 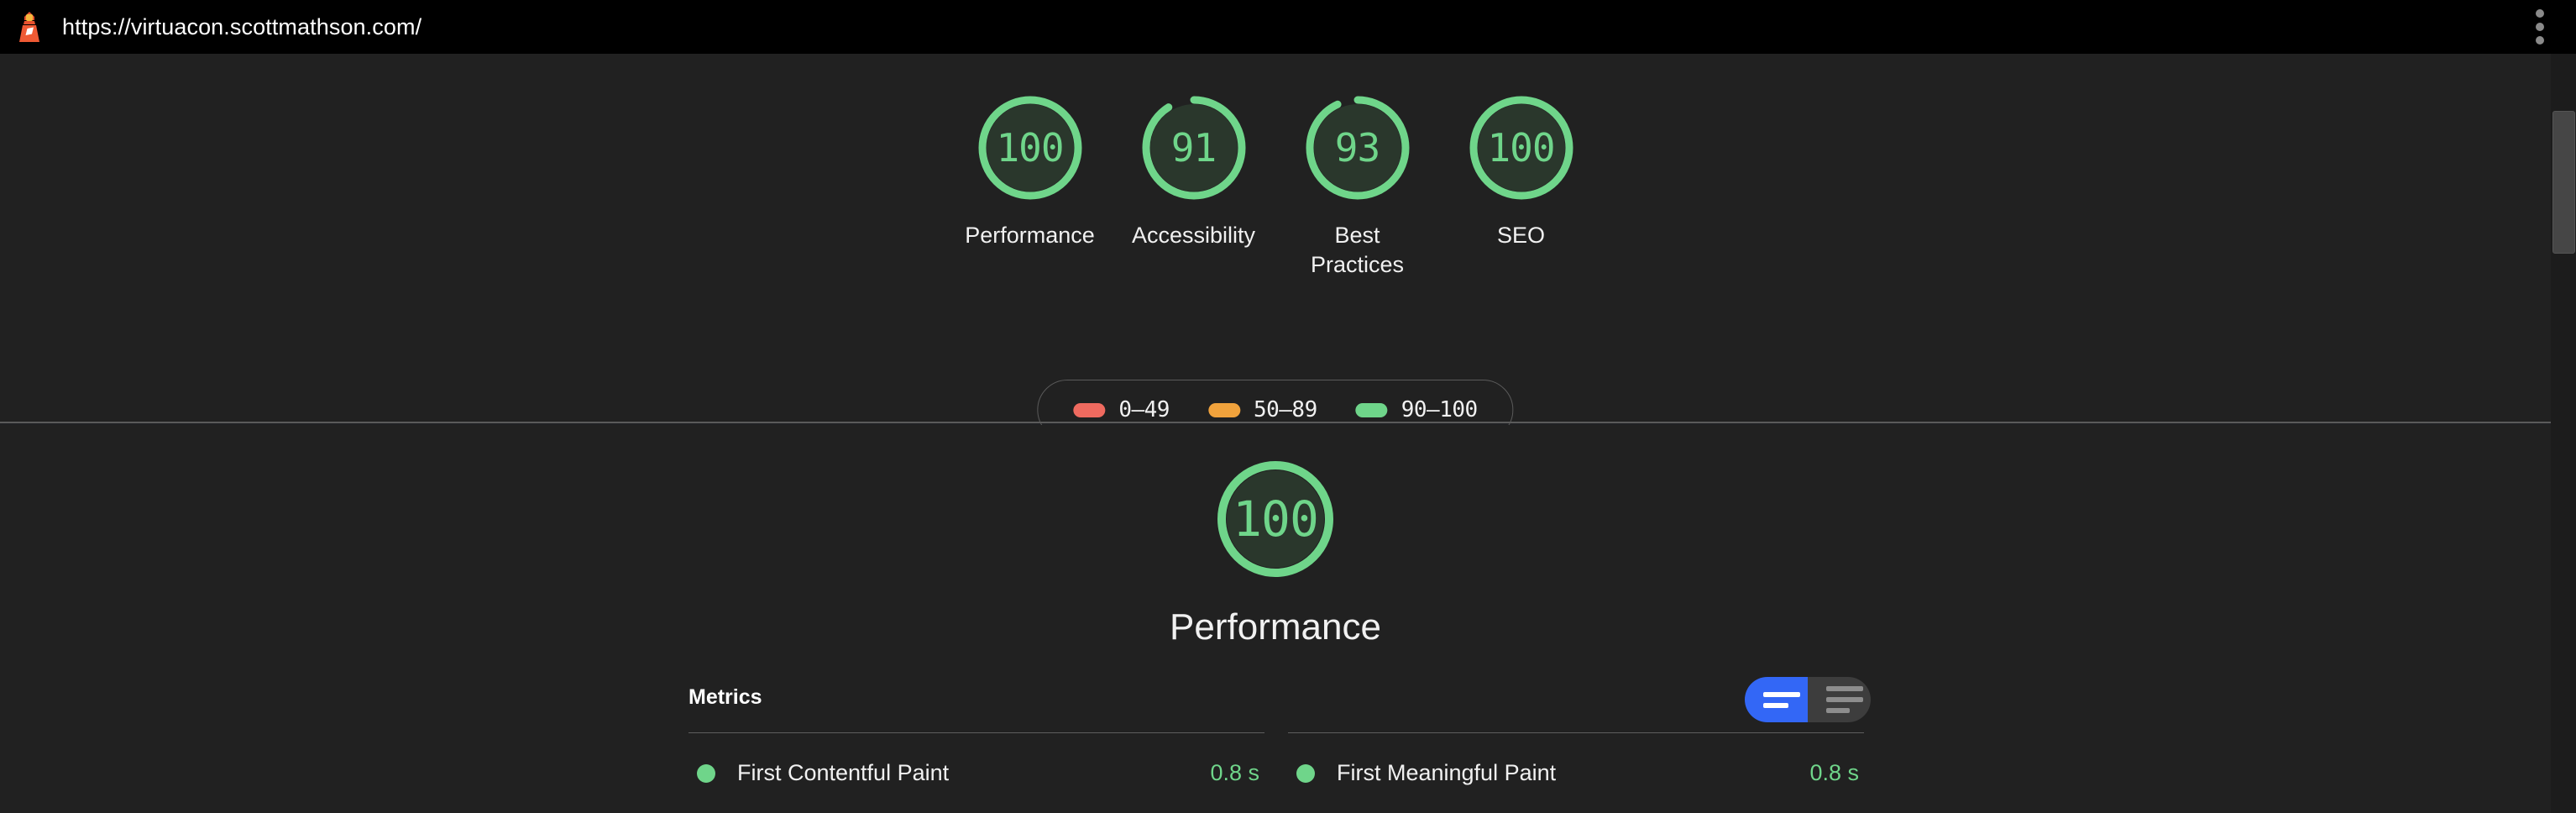 I want to click on category-gauge-performance: 100, so click(x=1275, y=519).